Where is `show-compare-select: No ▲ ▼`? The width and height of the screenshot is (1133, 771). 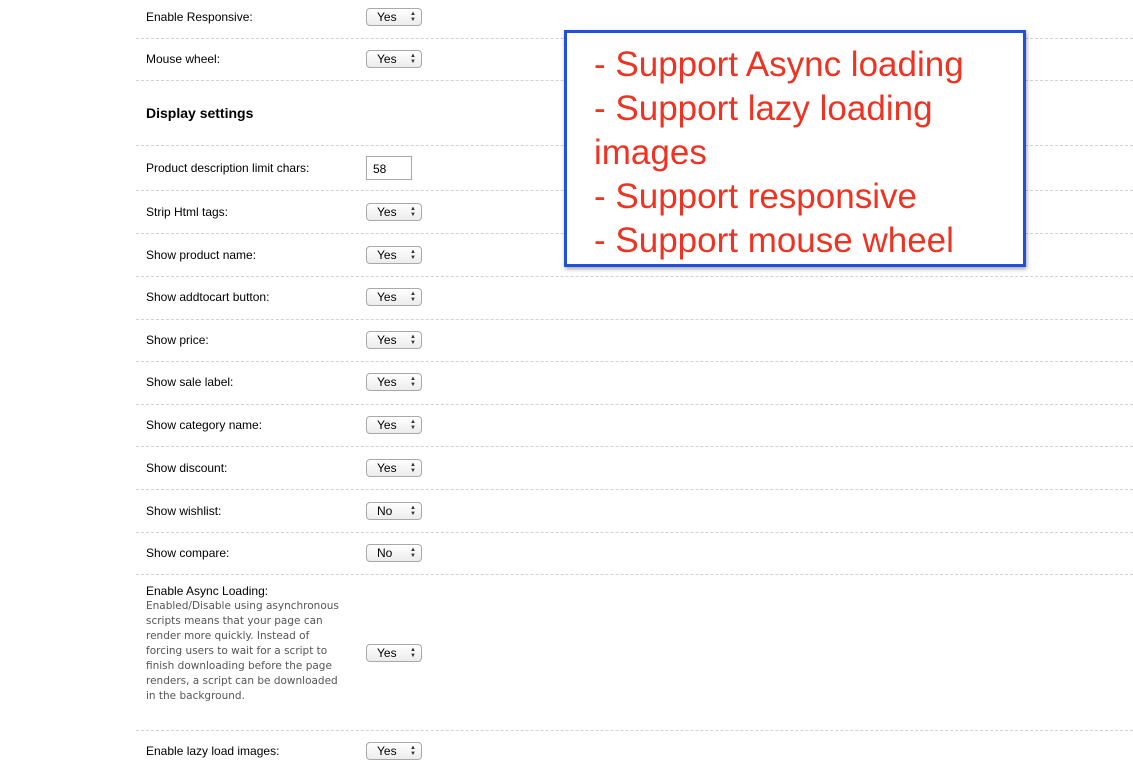
show-compare-select: No ▲ ▼ is located at coordinates (394, 553).